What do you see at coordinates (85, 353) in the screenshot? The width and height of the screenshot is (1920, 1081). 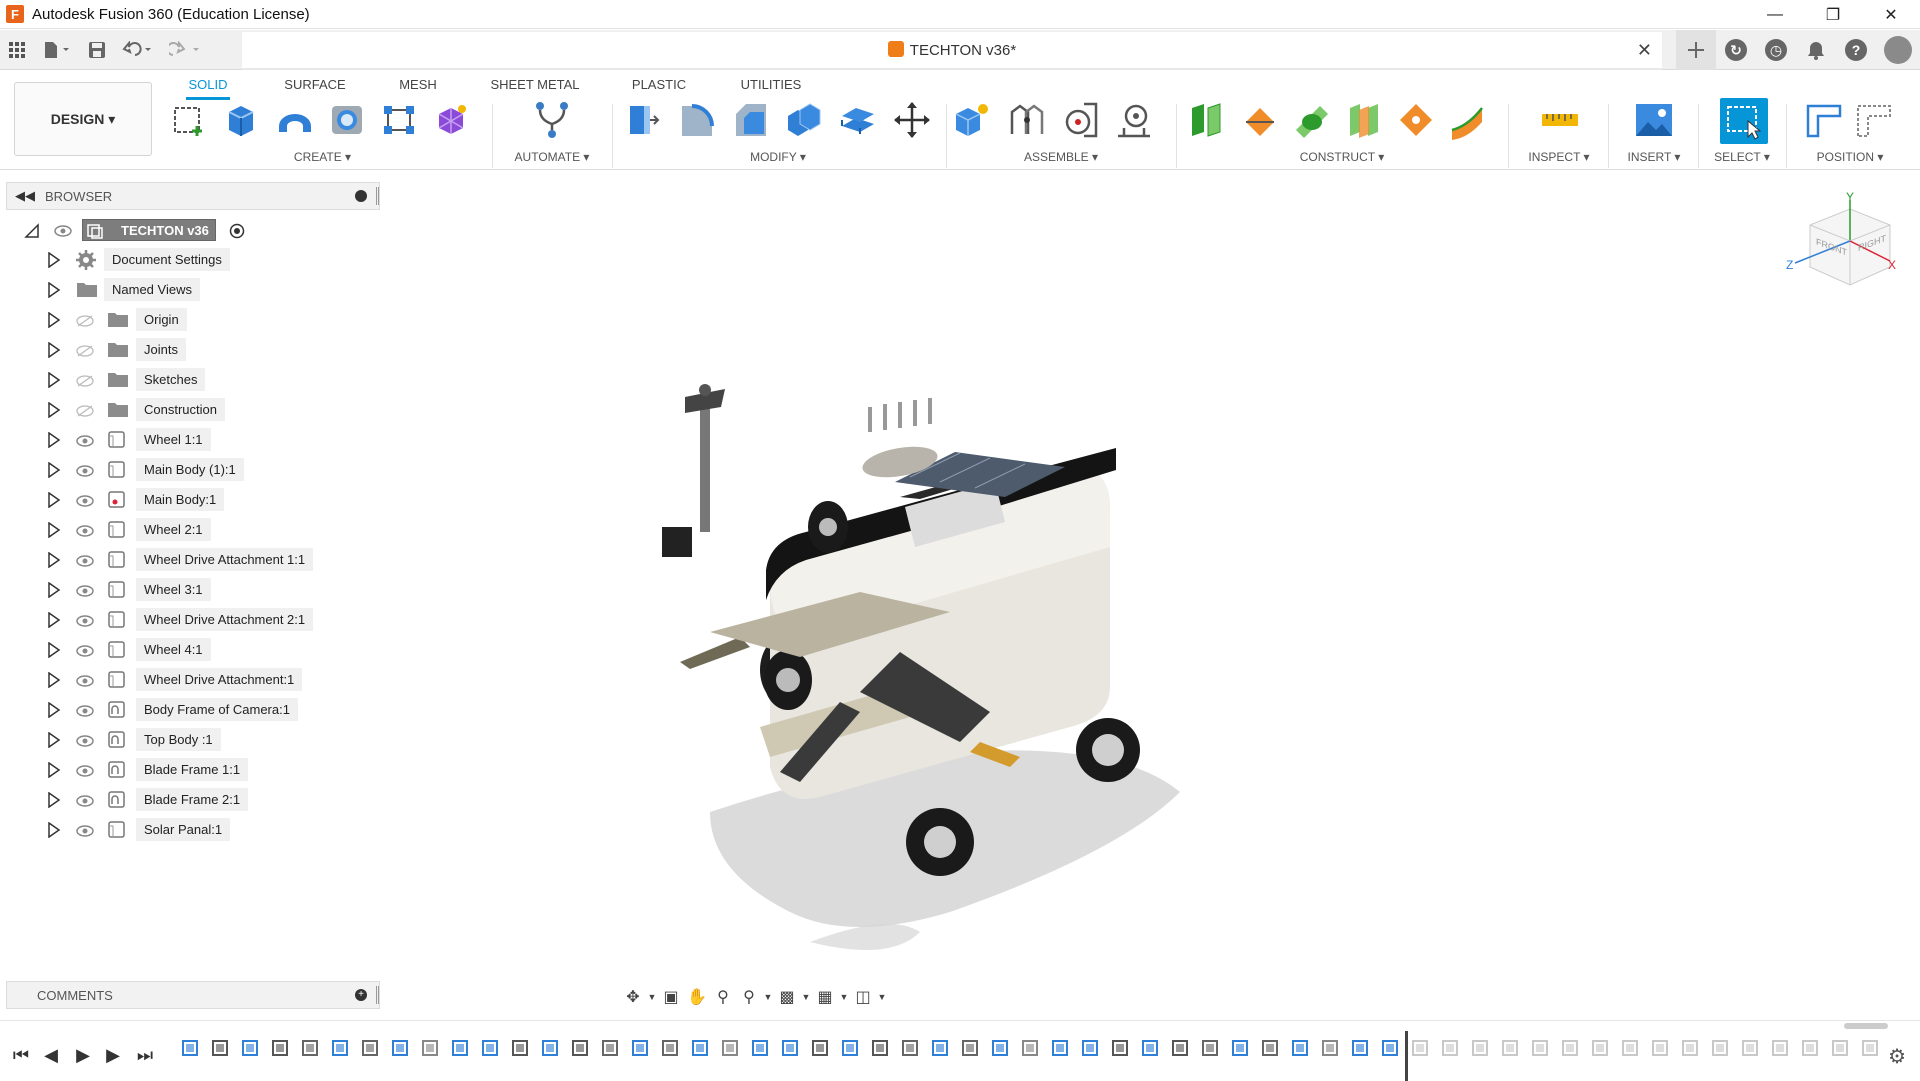 I see `eye-hidden-icon` at bounding box center [85, 353].